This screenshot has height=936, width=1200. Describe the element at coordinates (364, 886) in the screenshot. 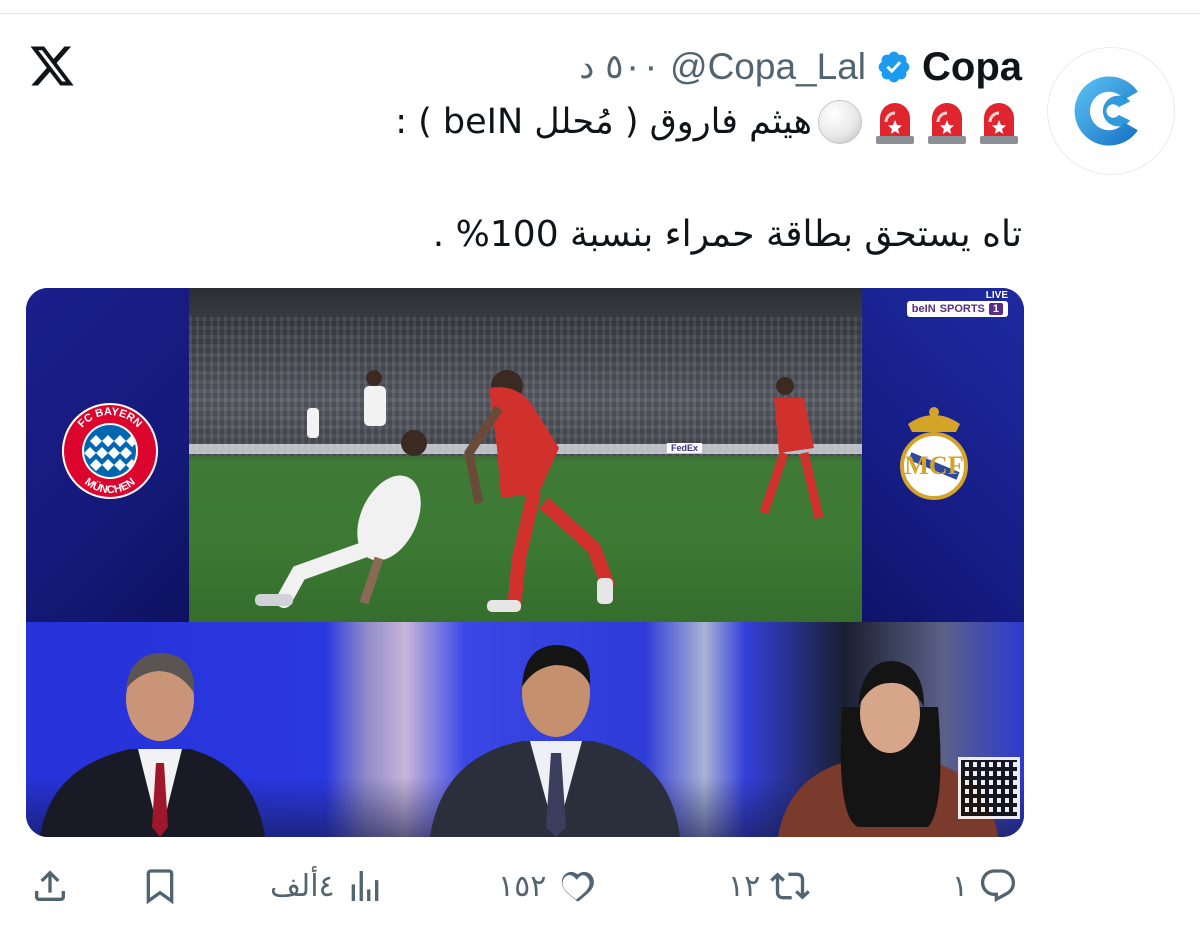

I see `analytics-icon` at that location.